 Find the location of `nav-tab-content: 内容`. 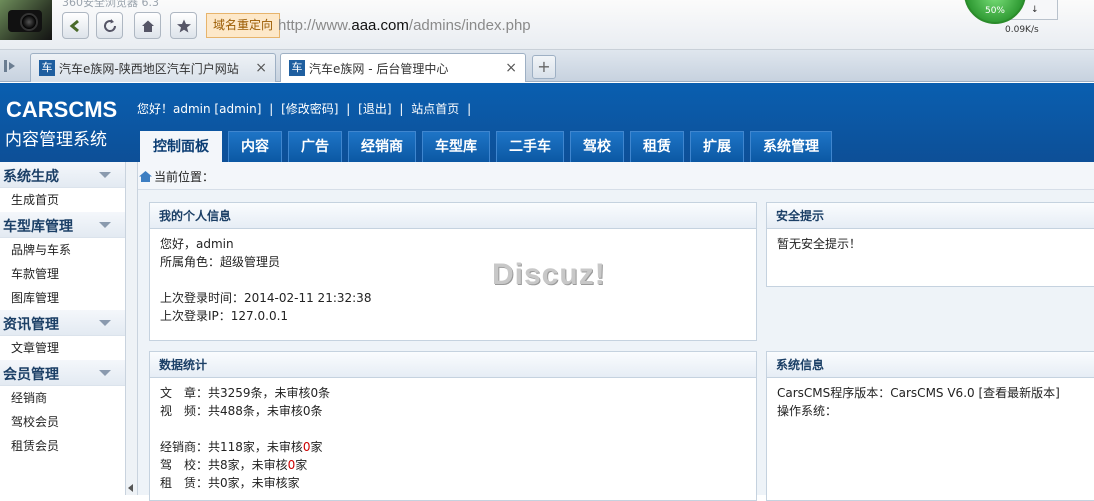

nav-tab-content: 内容 is located at coordinates (255, 146).